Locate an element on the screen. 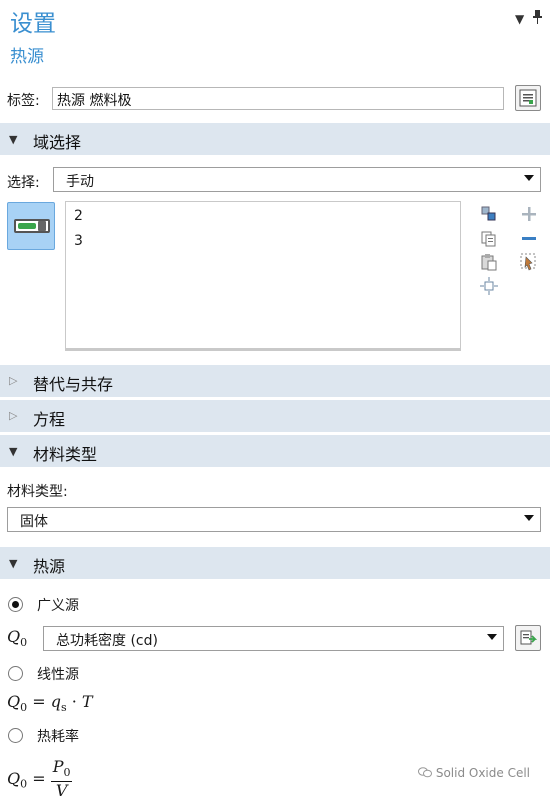  watermark: Solid Oxide Cell is located at coordinates (474, 773).